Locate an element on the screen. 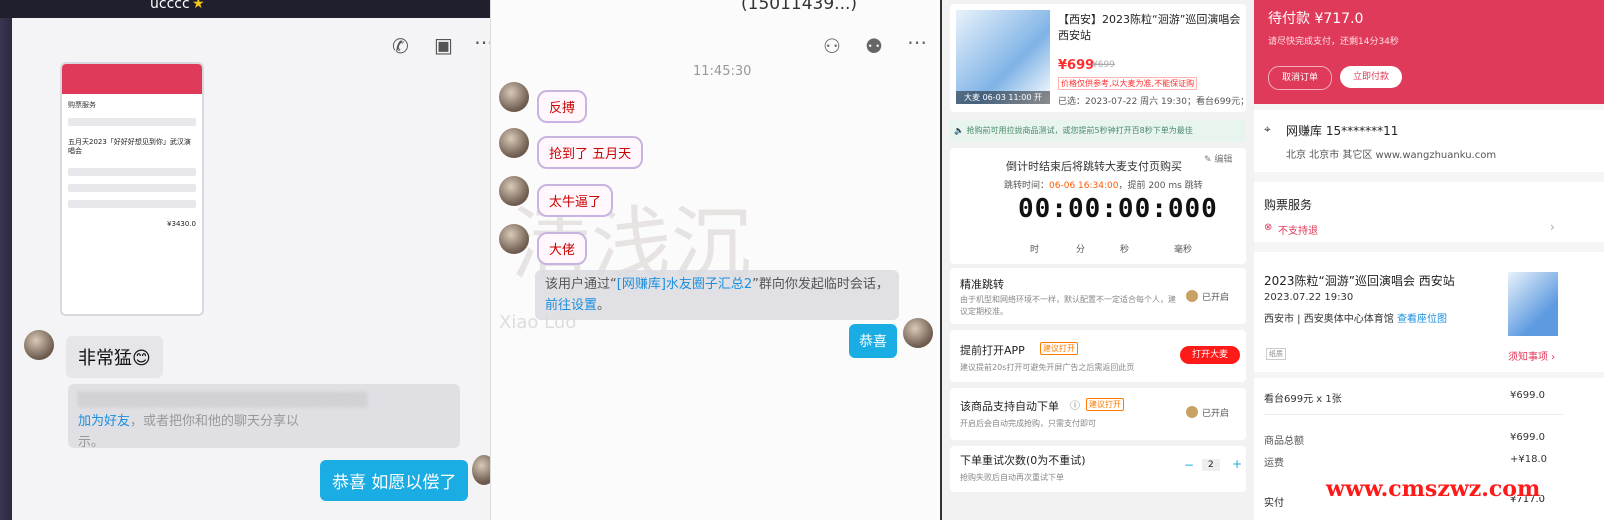 The width and height of the screenshot is (1604, 520). message-time: 11:45:30 is located at coordinates (722, 71).